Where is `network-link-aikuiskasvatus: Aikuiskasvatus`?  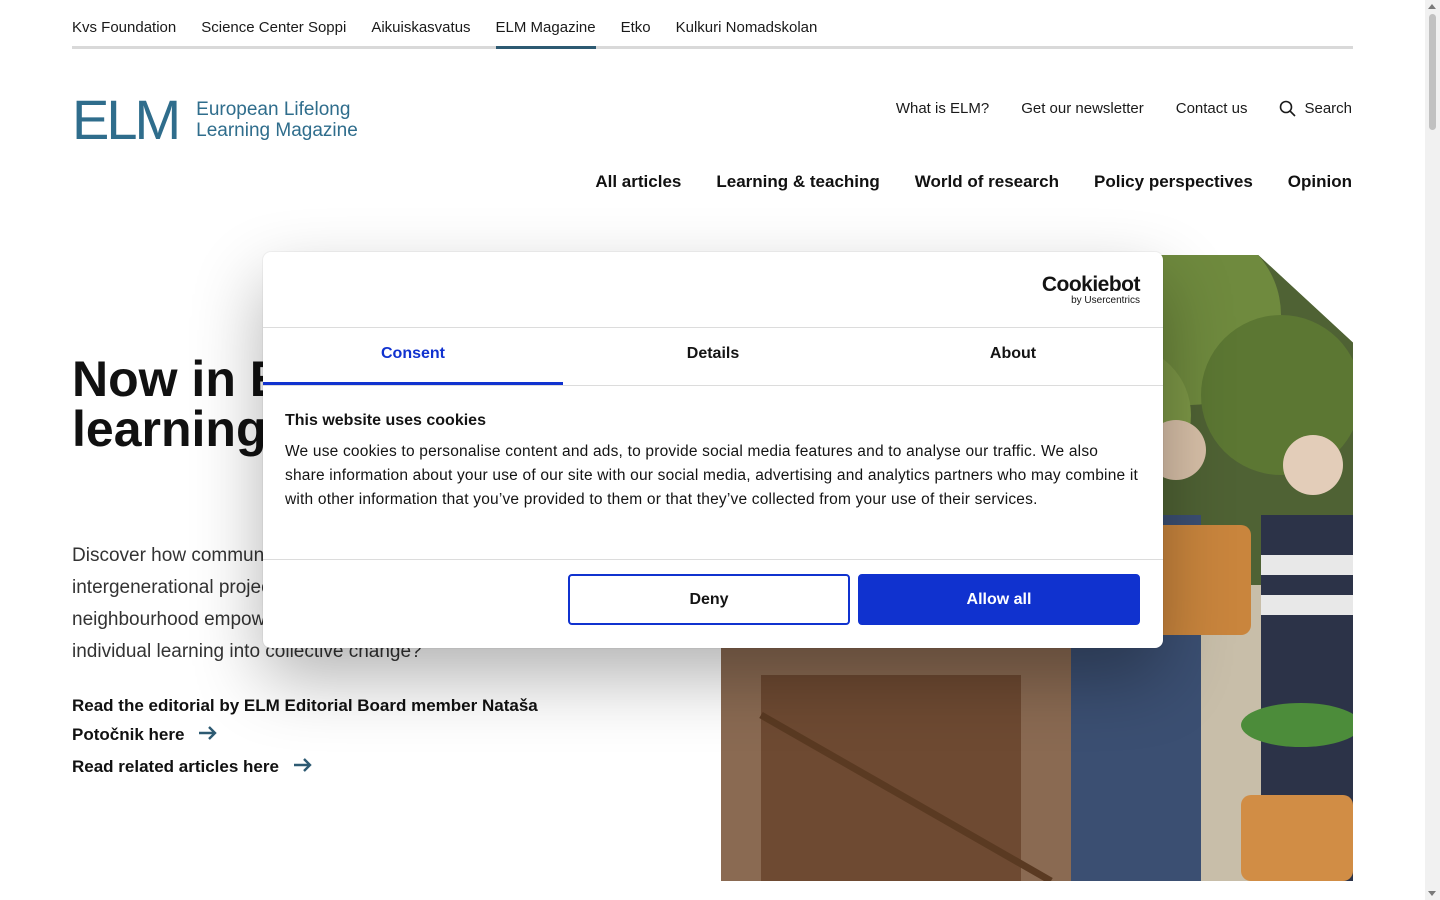 network-link-aikuiskasvatus: Aikuiskasvatus is located at coordinates (420, 23).